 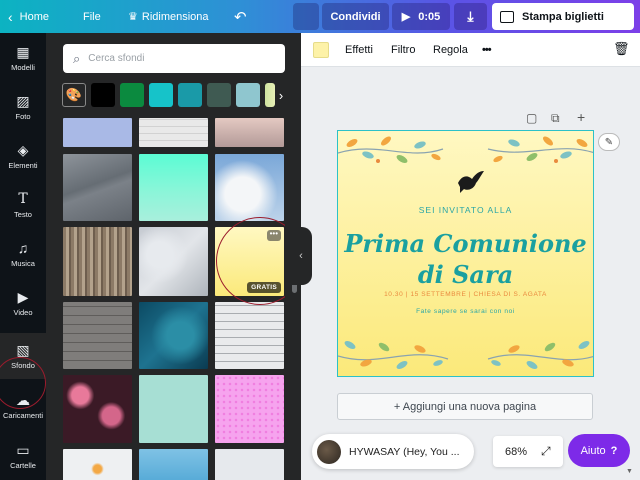 What do you see at coordinates (177, 95) in the screenshot?
I see `color-swatches: 🎨 ›` at bounding box center [177, 95].